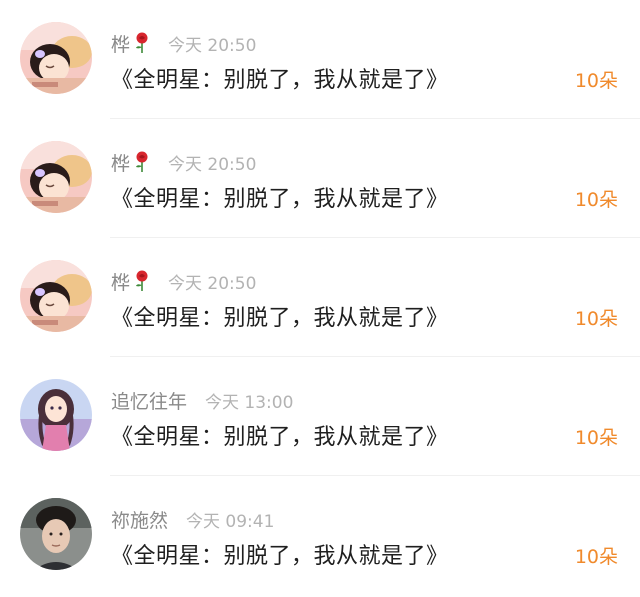 The height and width of the screenshot is (597, 640). I want to click on message-meta: 祢施然 今天 09:41, so click(192, 519).